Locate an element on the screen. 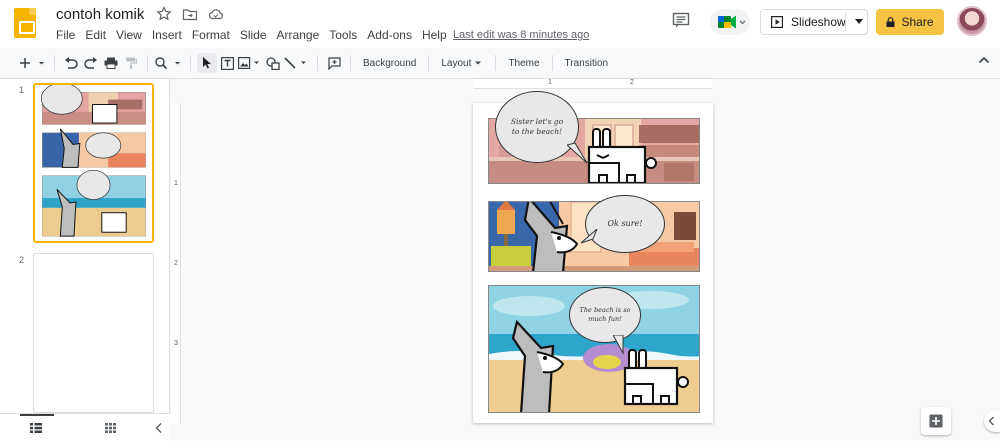 This screenshot has width=1000, height=441. side-panel-toggle is located at coordinates (992, 421).